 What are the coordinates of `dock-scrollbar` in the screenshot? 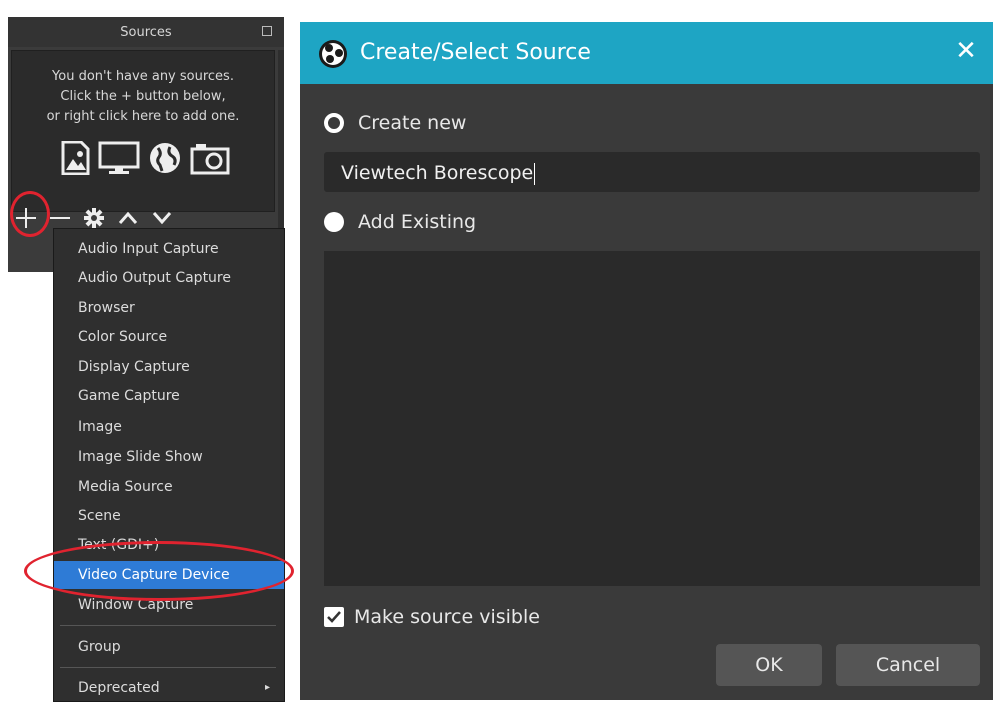 It's located at (281, 140).